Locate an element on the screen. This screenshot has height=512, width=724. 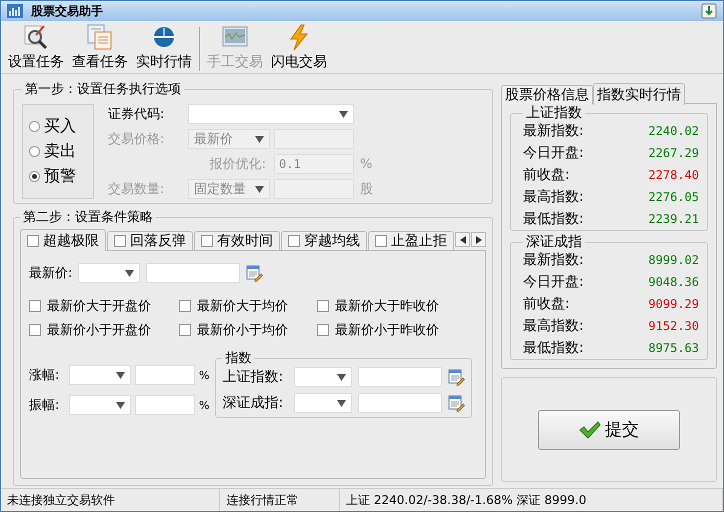
checkbox-option: 最新价小于开盘价 is located at coordinates (104, 330).